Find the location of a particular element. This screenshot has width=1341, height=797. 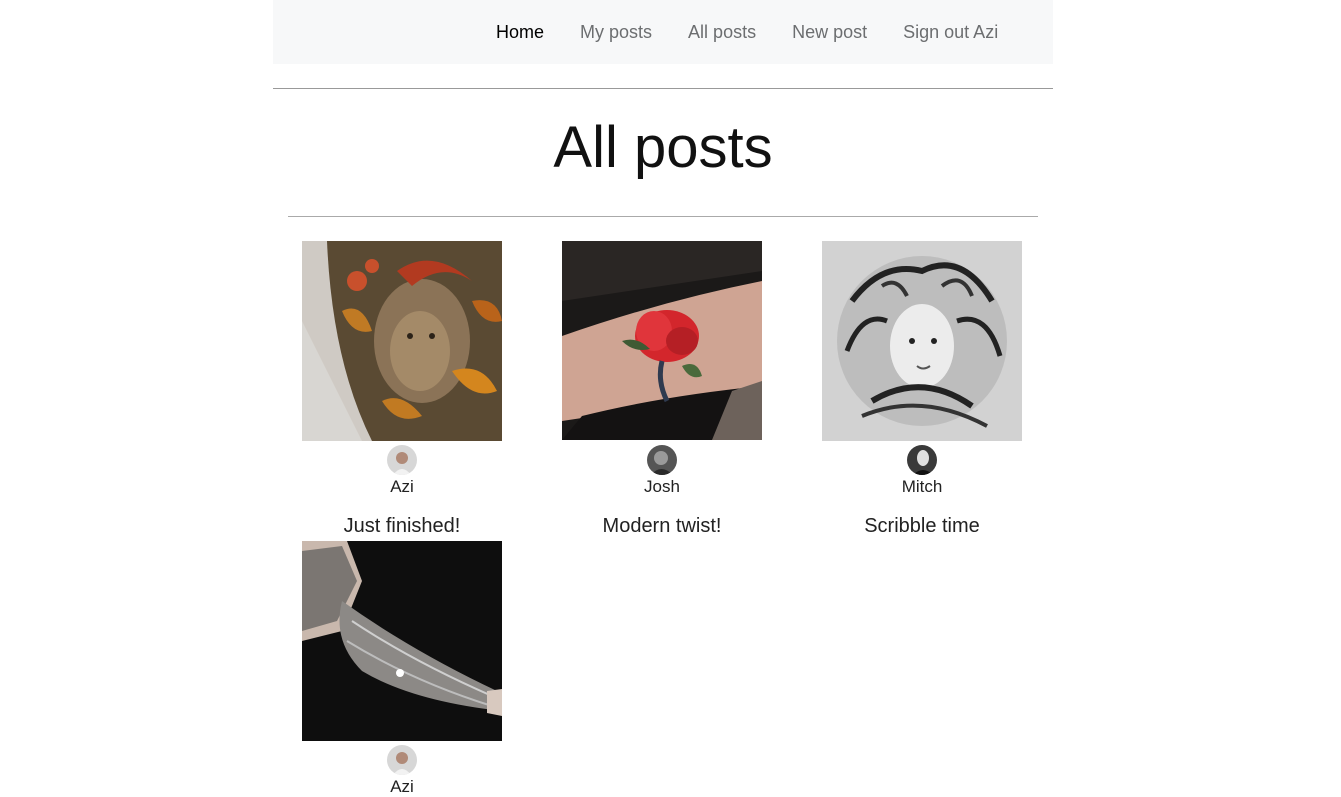

nav-all-posts-link: All posts is located at coordinates (722, 32).